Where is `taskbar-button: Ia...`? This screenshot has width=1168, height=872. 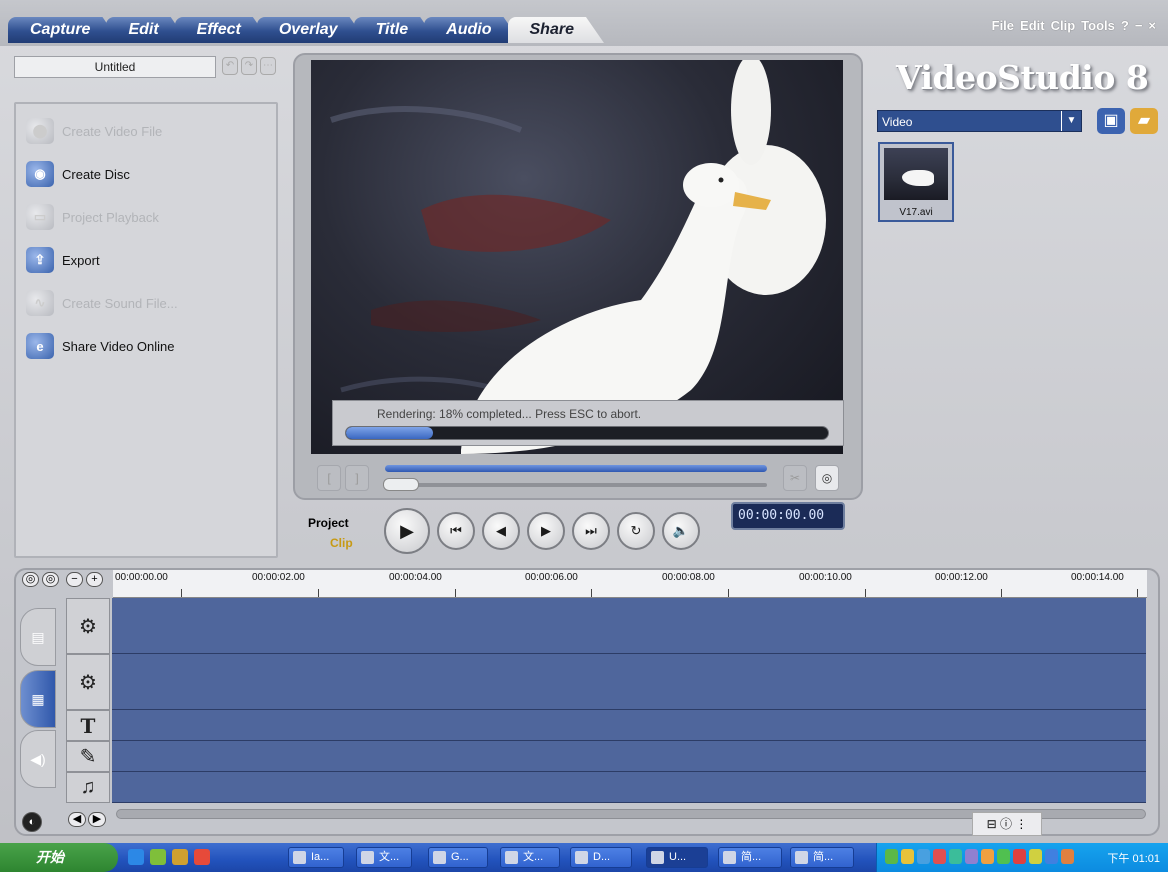 taskbar-button: Ia... is located at coordinates (316, 857).